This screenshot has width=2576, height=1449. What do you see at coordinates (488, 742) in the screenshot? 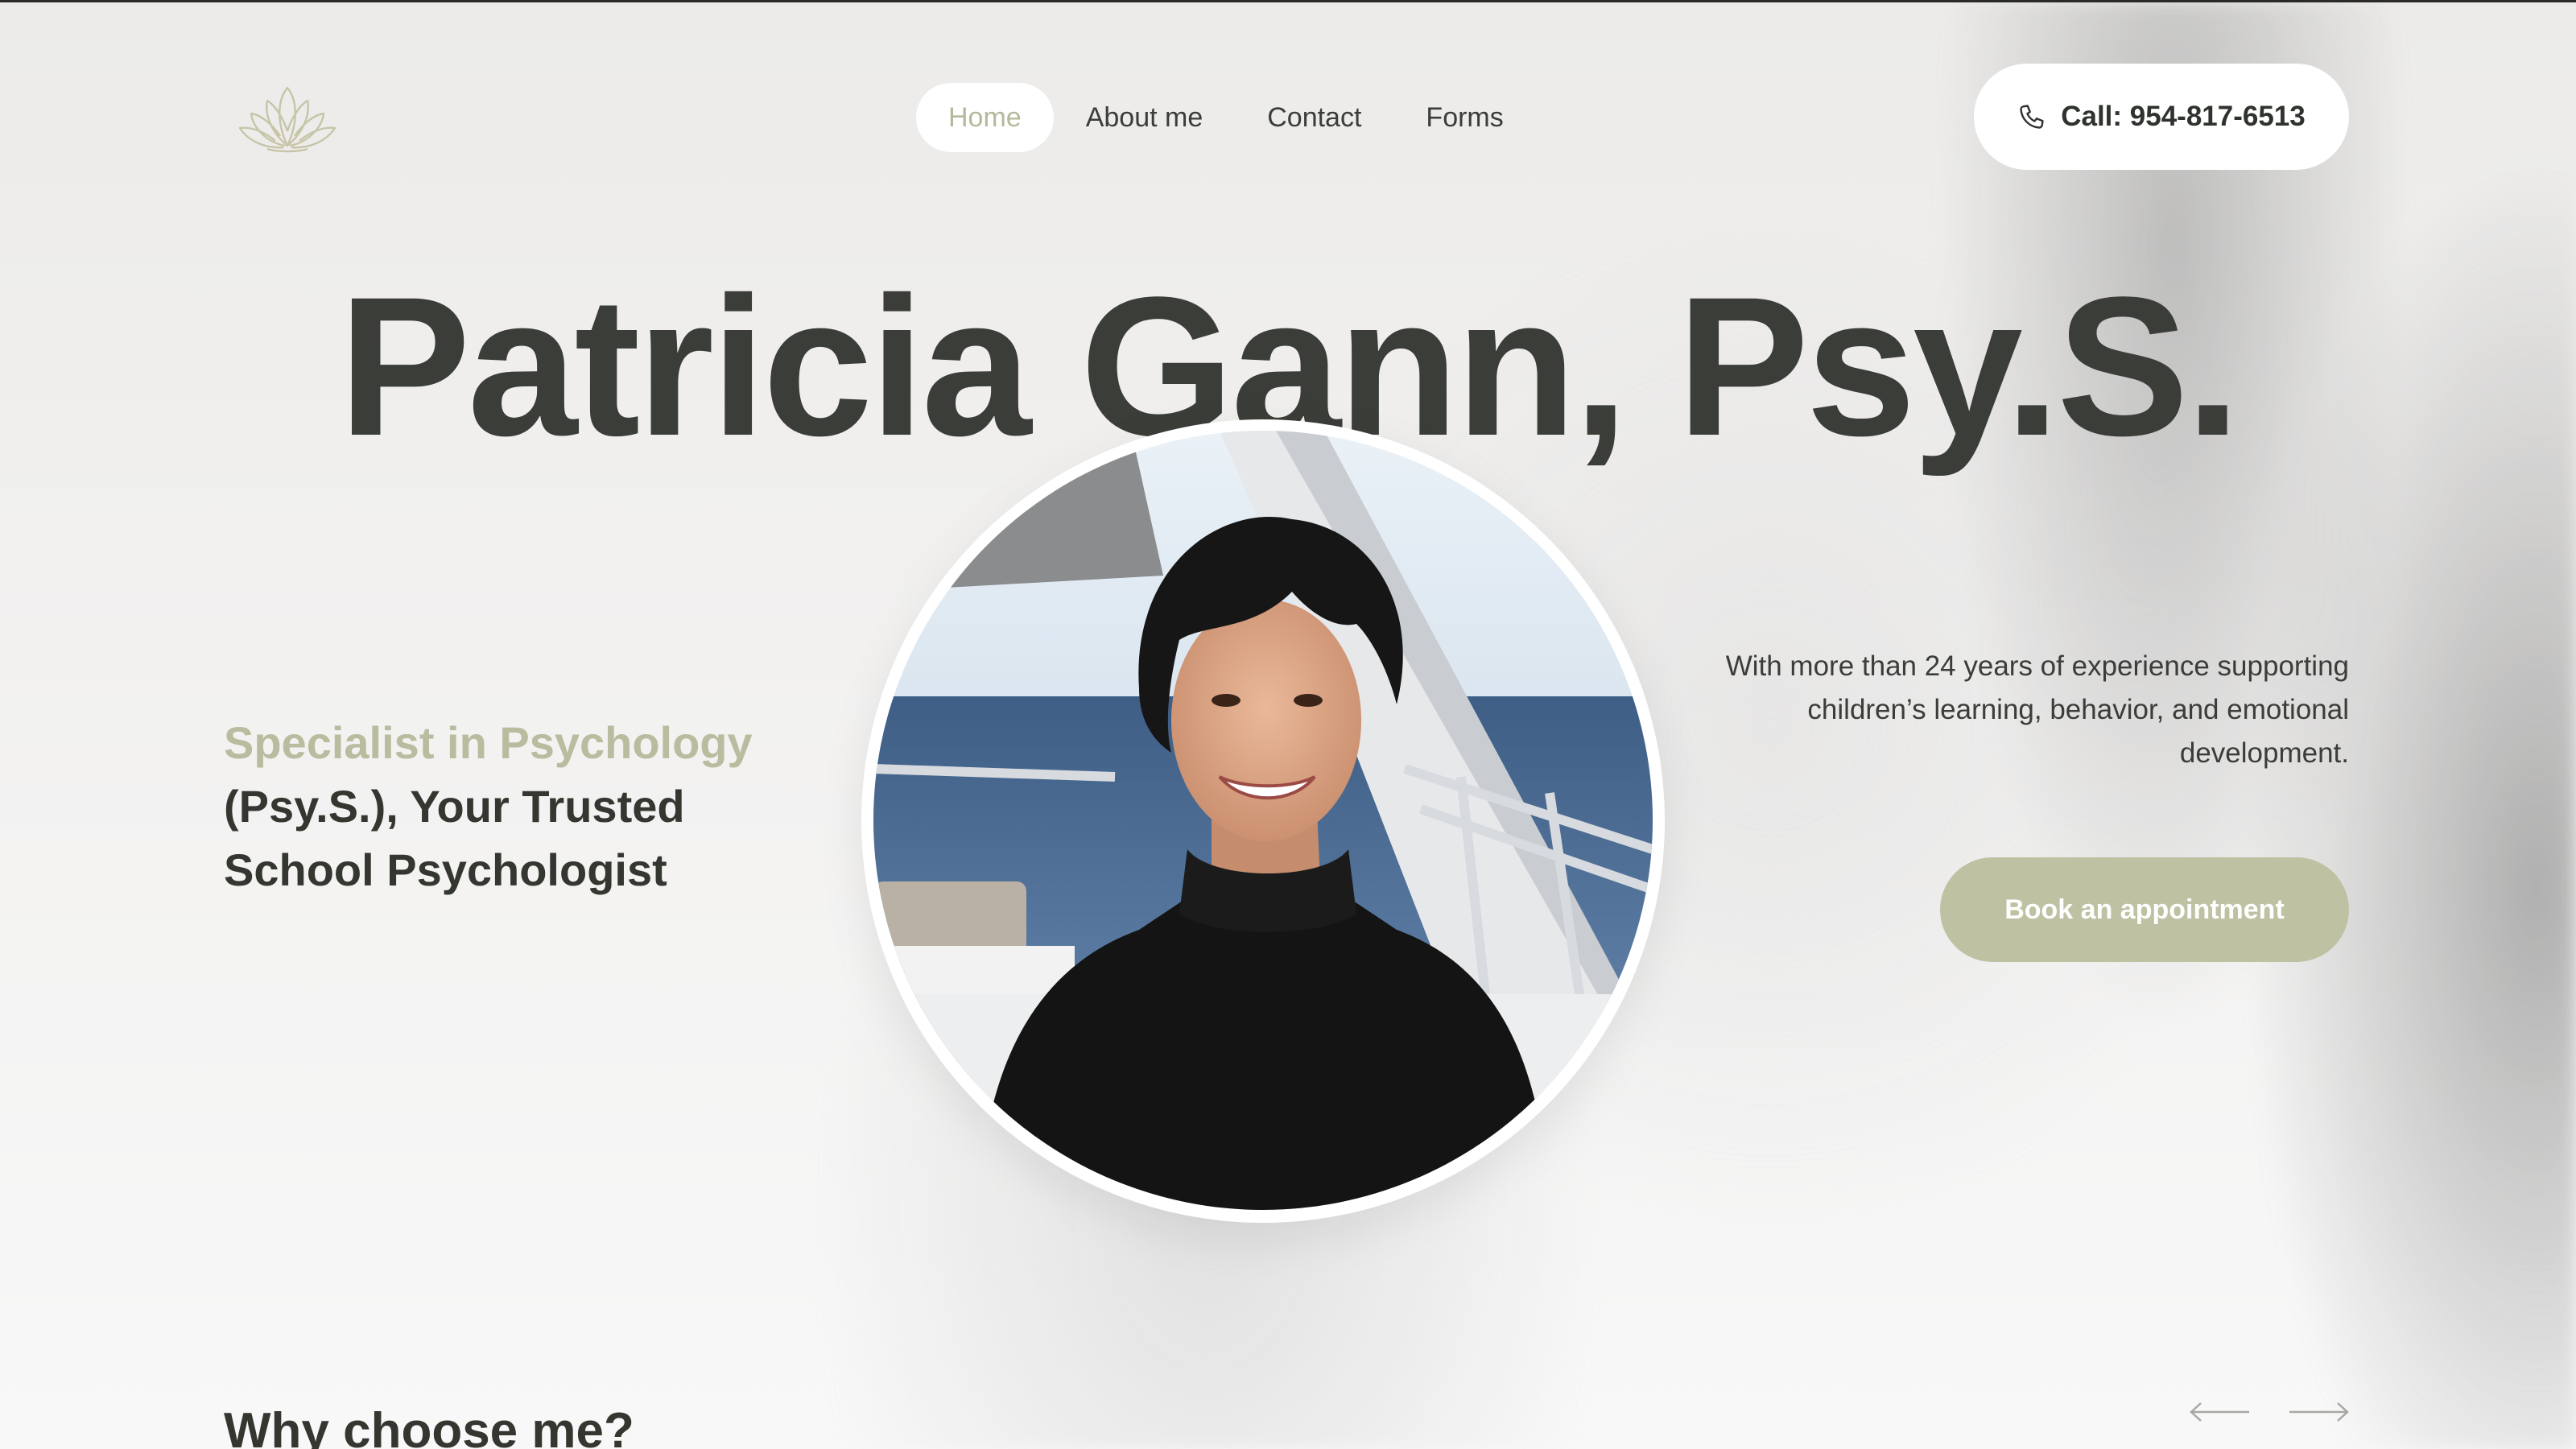
I see `specialist-accent: Specialist in Psychology` at bounding box center [488, 742].